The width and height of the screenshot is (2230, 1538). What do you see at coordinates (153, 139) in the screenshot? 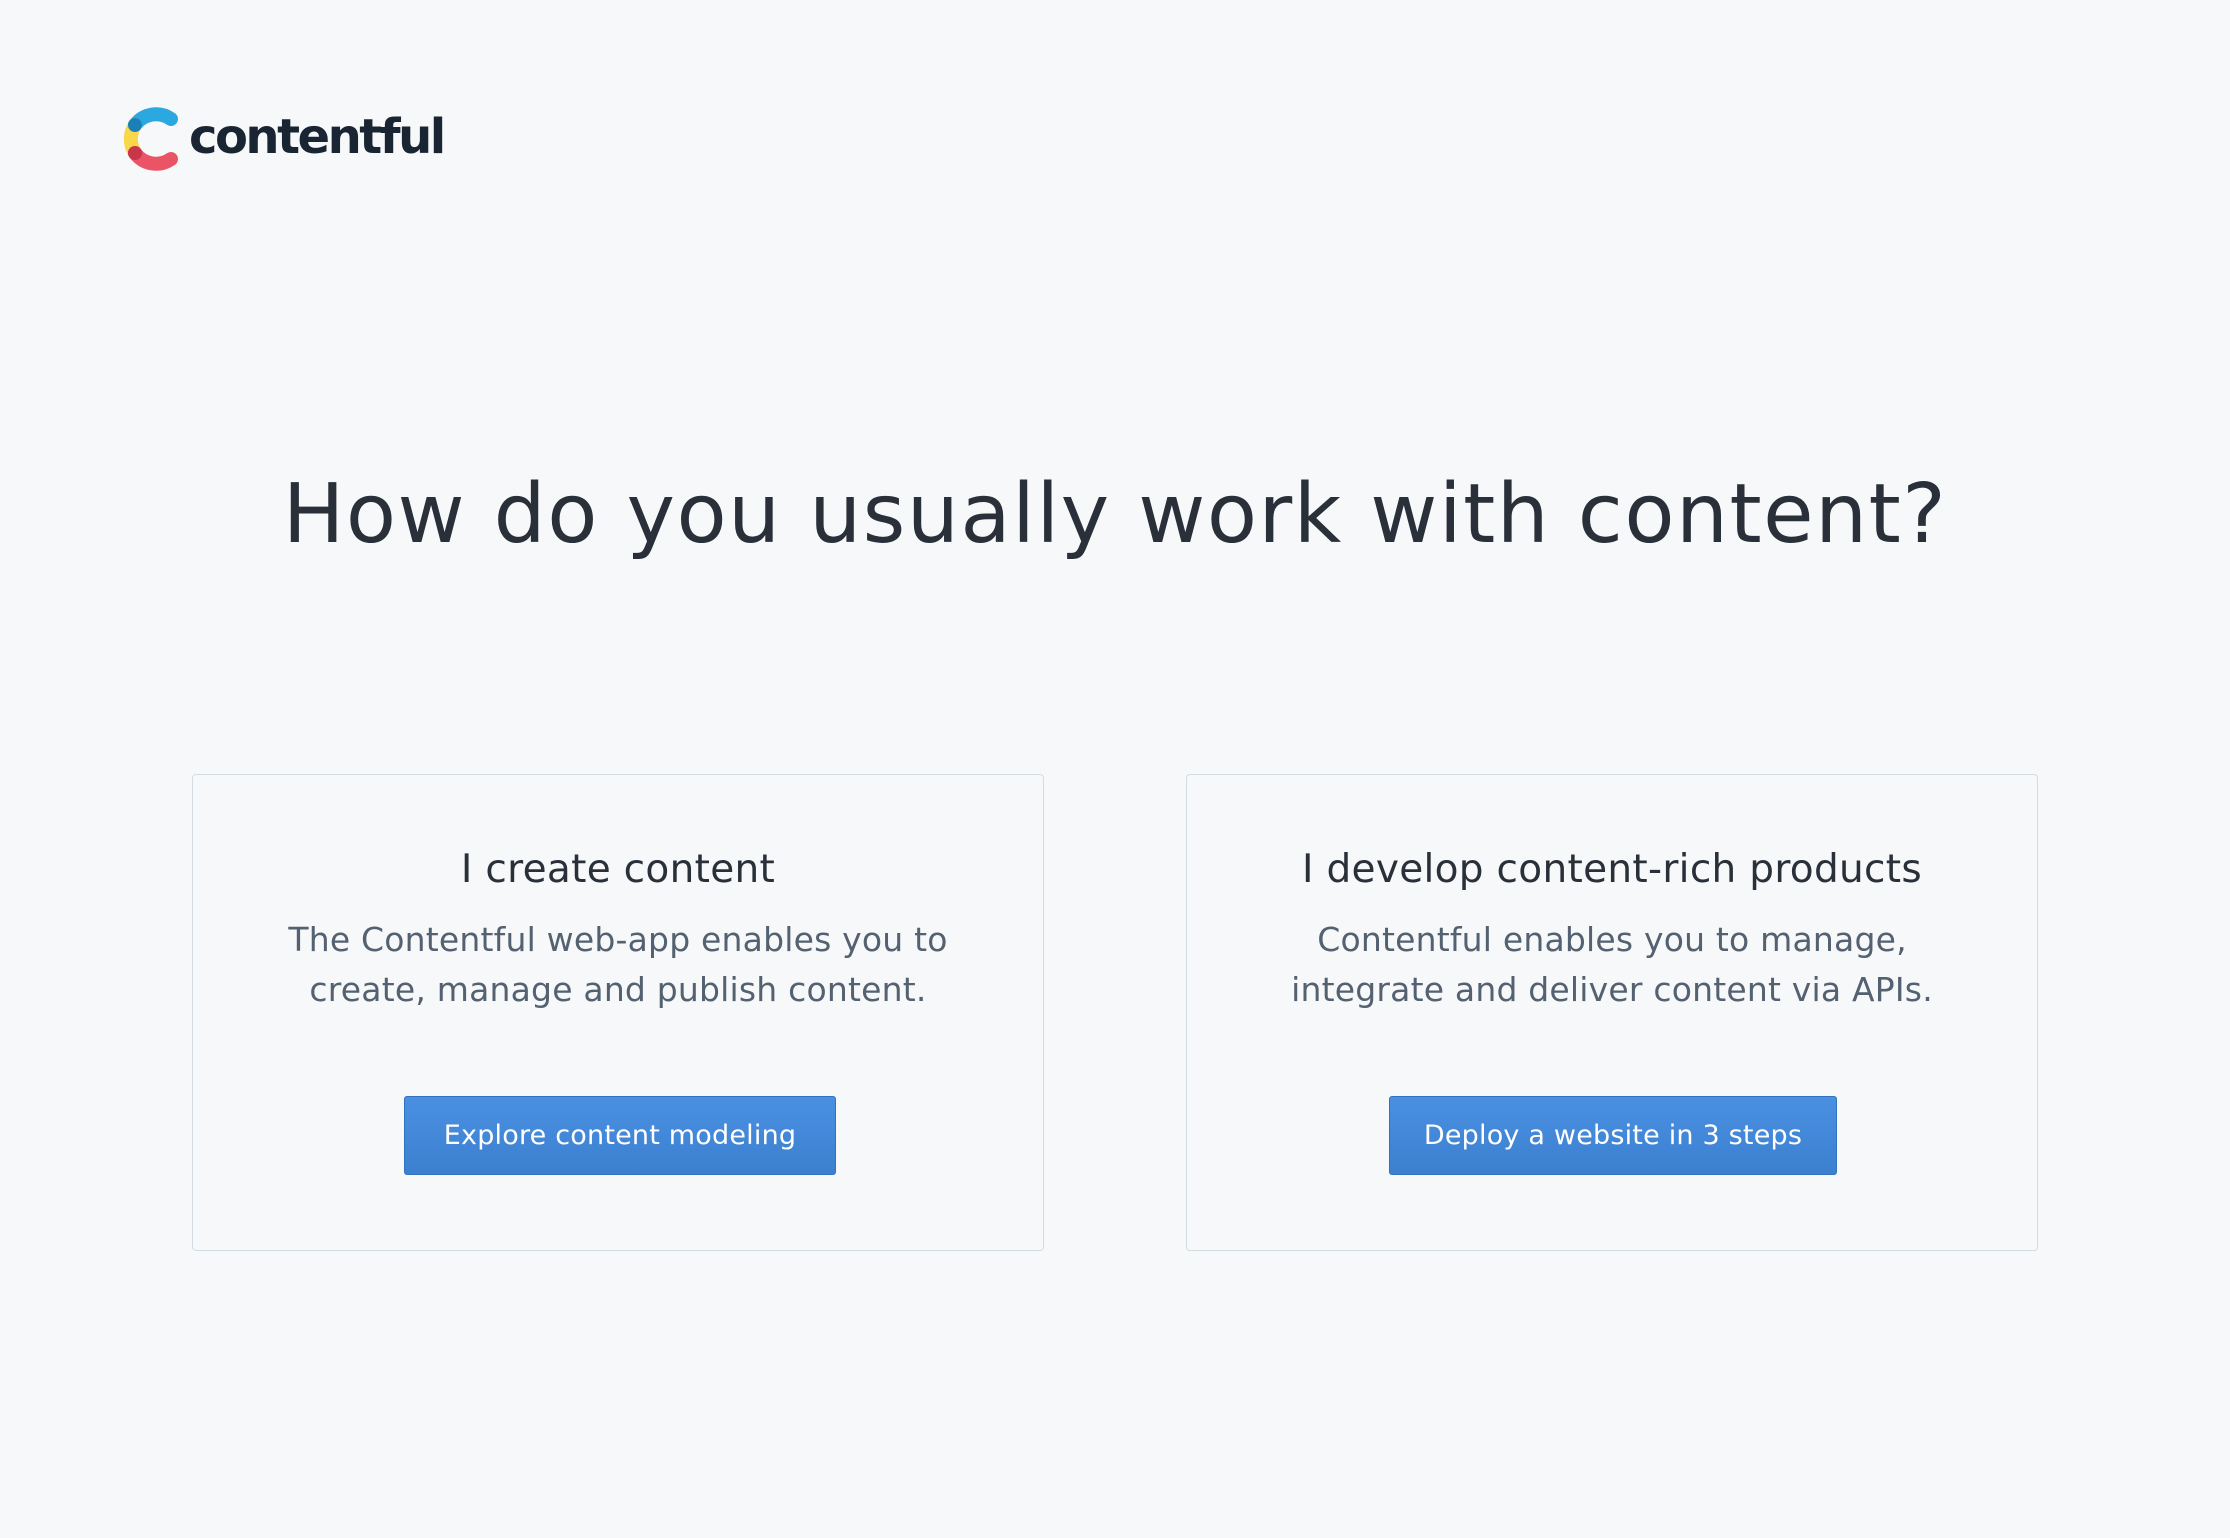
I see `contentful-logo-icon` at bounding box center [153, 139].